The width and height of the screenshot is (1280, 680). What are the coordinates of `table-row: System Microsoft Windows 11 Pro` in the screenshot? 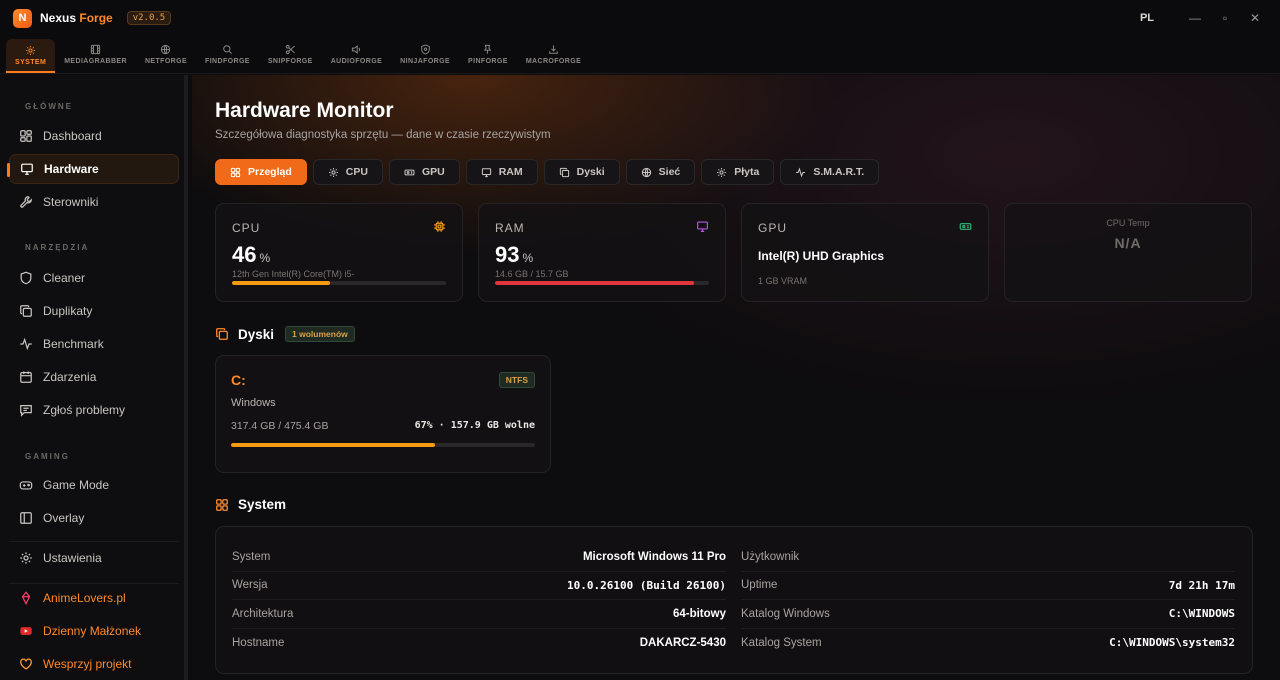 It's located at (479, 557).